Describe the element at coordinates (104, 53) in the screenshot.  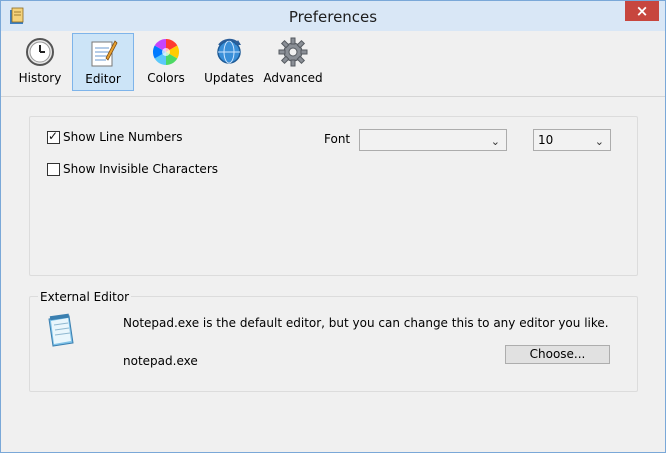
I see `notepad-pencil-icon` at that location.